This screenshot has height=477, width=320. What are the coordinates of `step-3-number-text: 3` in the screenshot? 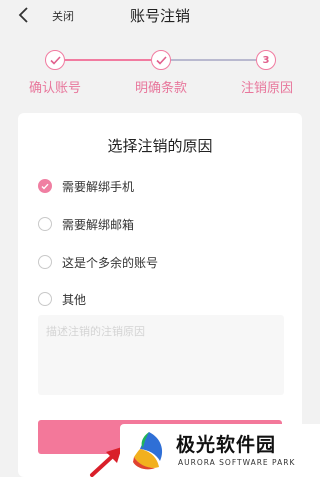 It's located at (266, 60).